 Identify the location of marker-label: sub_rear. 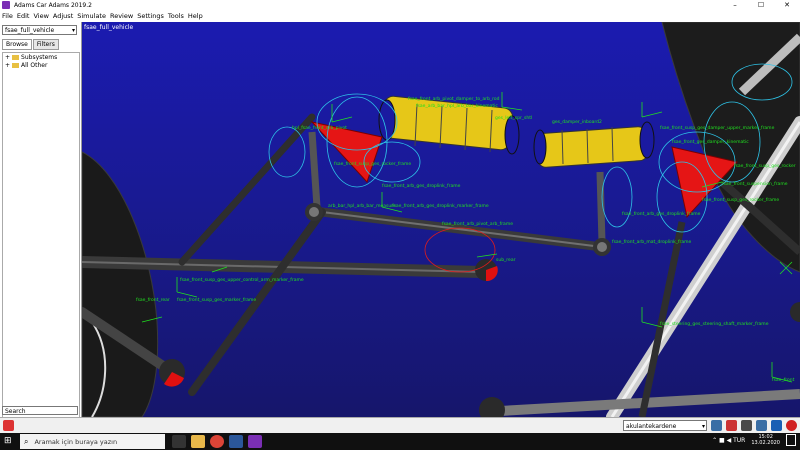
(505, 260).